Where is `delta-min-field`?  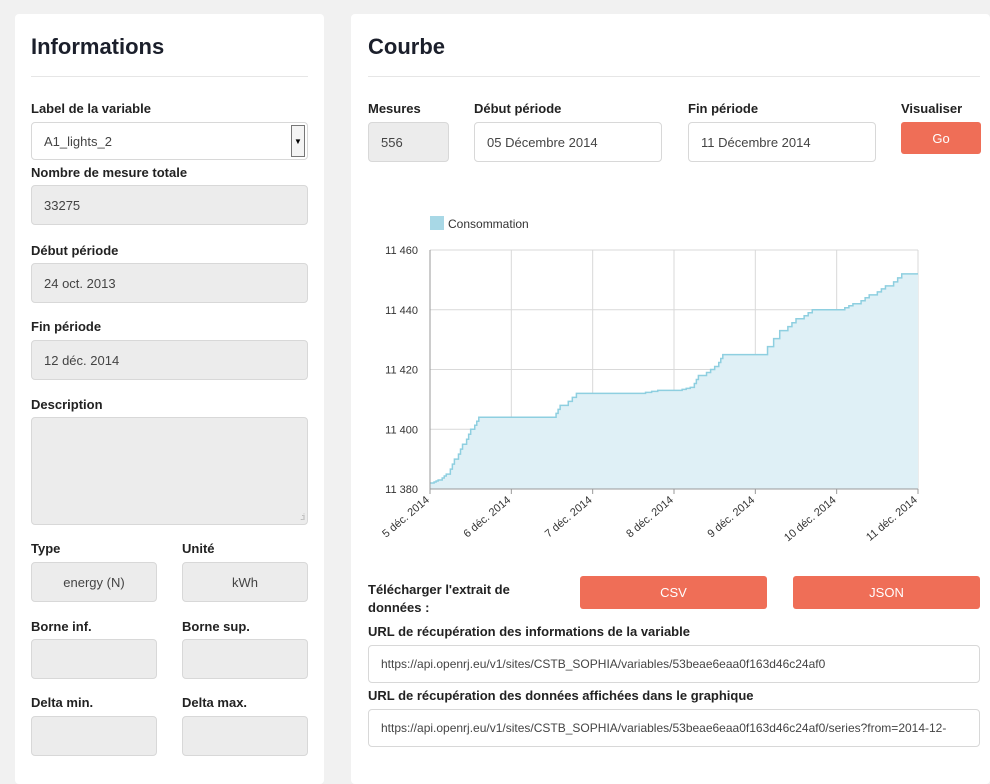 delta-min-field is located at coordinates (94, 736).